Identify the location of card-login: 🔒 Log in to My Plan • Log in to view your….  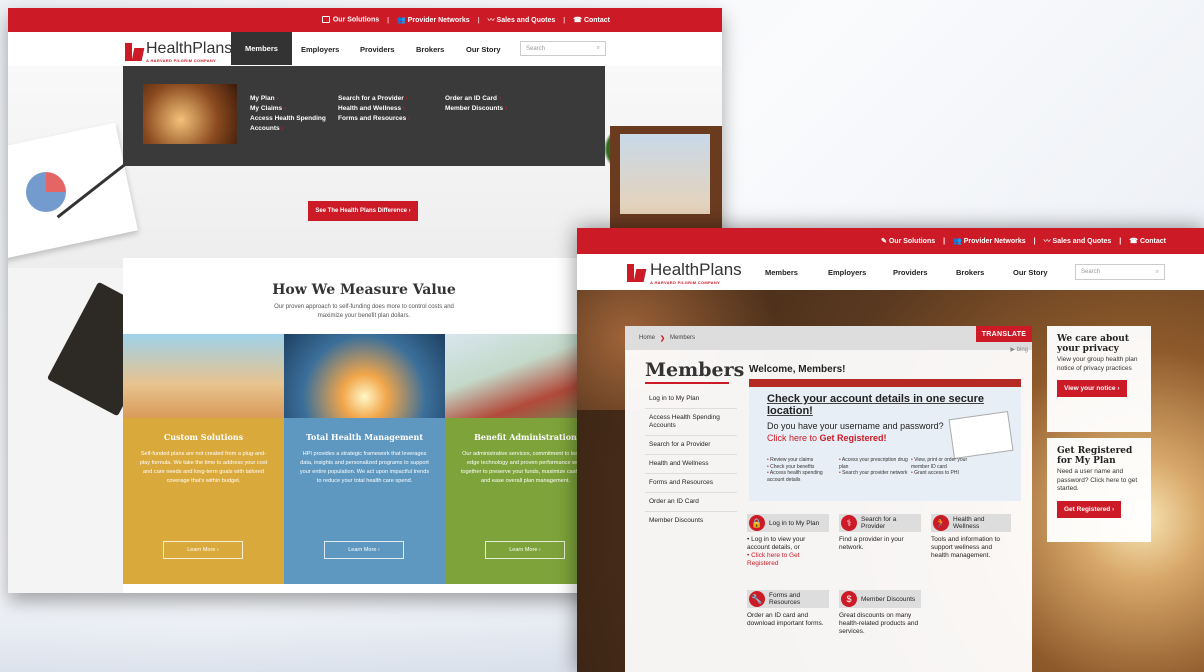
(788, 541).